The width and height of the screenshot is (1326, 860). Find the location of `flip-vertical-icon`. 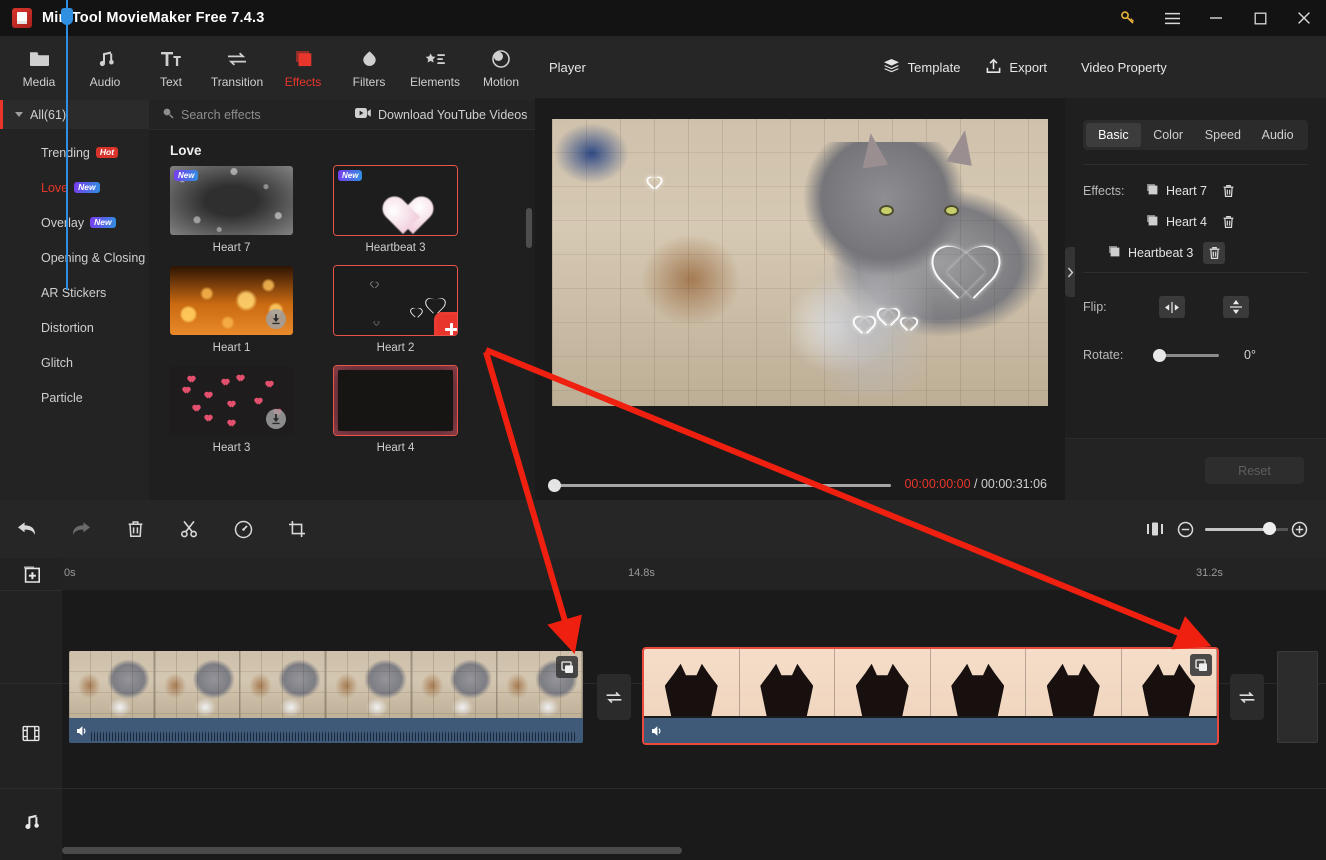

flip-vertical-icon is located at coordinates (1236, 307).